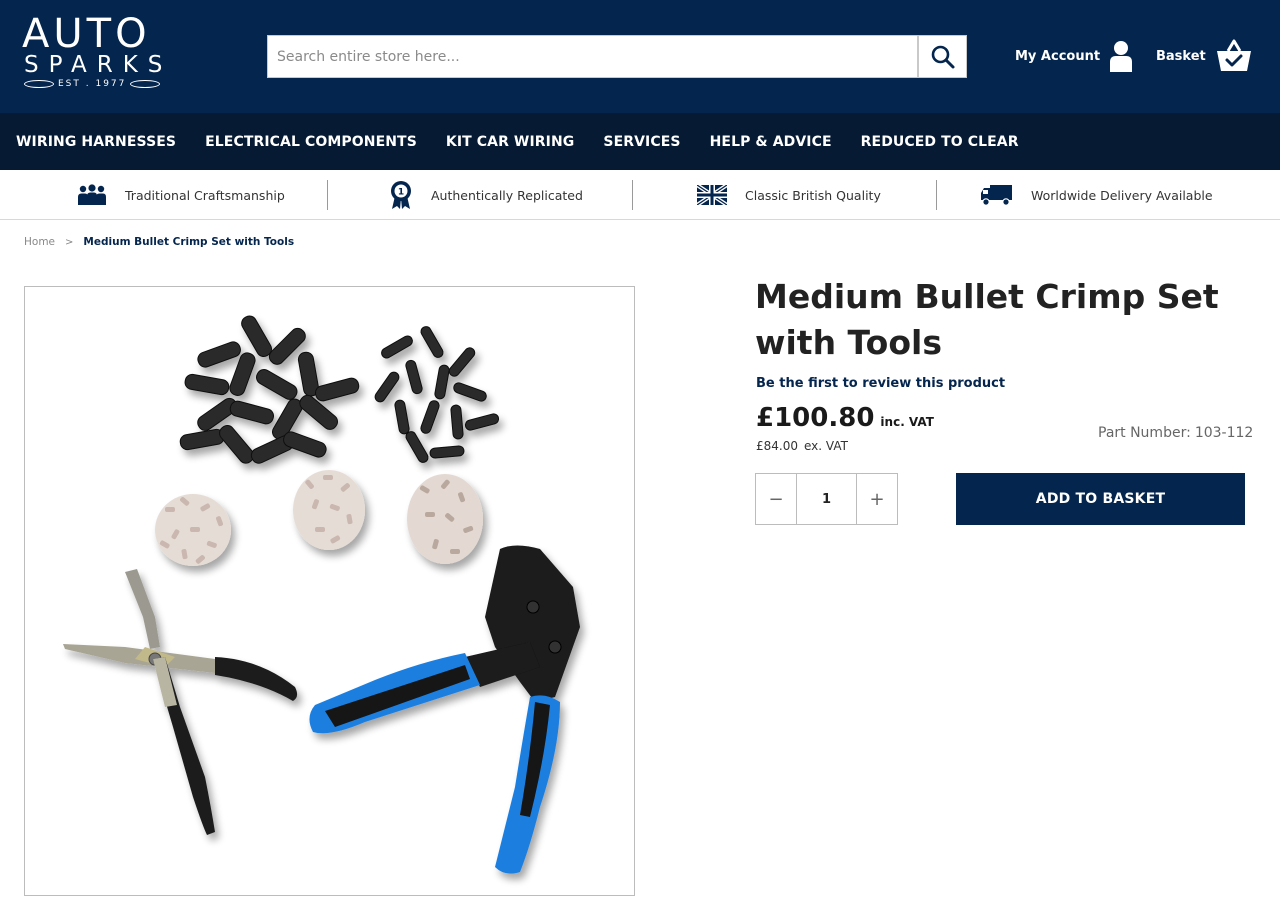 The width and height of the screenshot is (1280, 919). I want to click on nav-item-reduced-to-clear: REDUCED TO CLEAR, so click(940, 142).